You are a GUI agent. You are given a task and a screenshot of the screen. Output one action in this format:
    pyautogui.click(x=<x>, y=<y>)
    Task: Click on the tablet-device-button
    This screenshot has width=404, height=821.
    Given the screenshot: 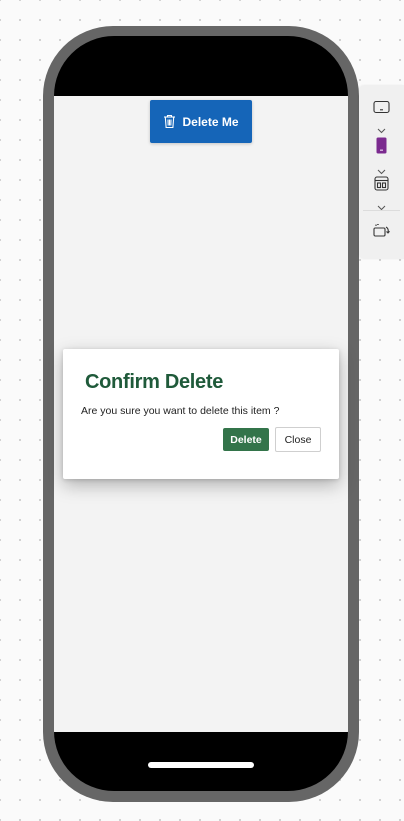 What is the action you would take?
    pyautogui.click(x=381, y=119)
    